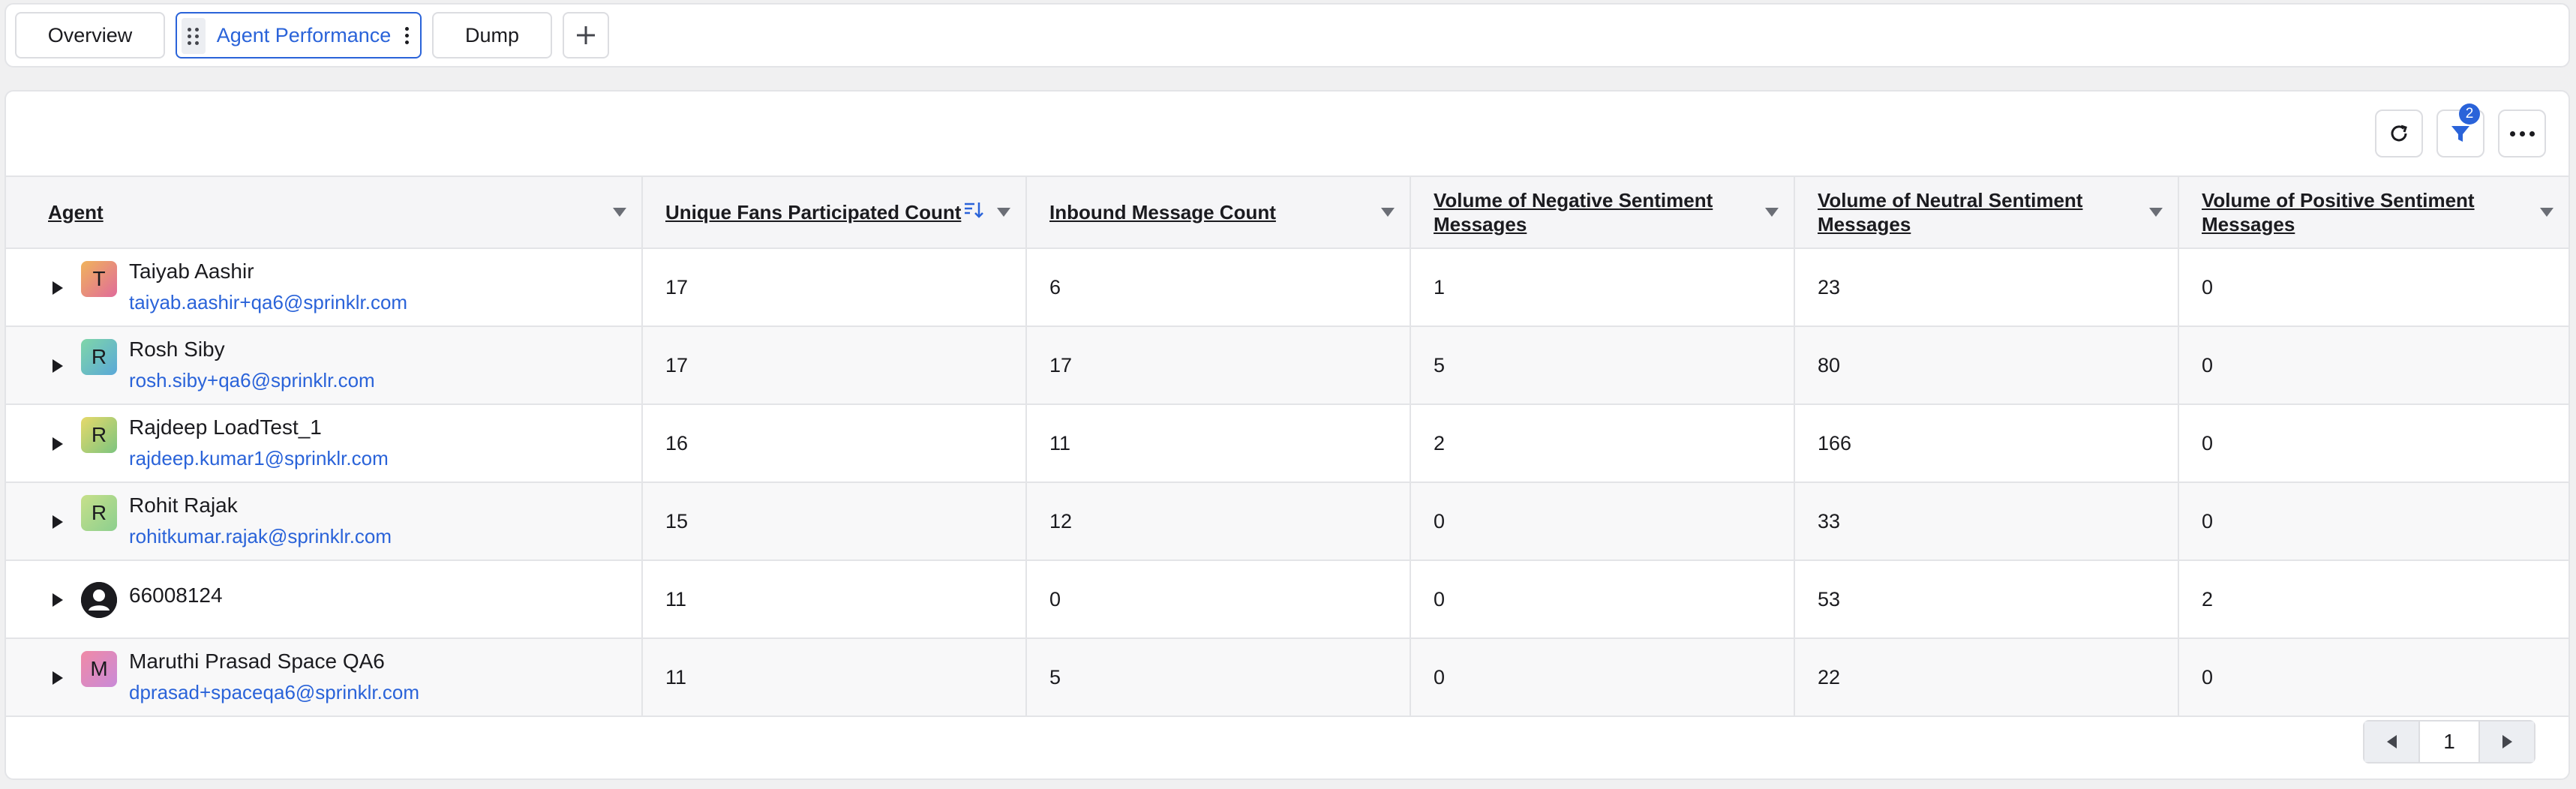 This screenshot has width=2576, height=789. Describe the element at coordinates (257, 661) in the screenshot. I see `agent-name: Maruthi Prasad Space QA6` at that location.